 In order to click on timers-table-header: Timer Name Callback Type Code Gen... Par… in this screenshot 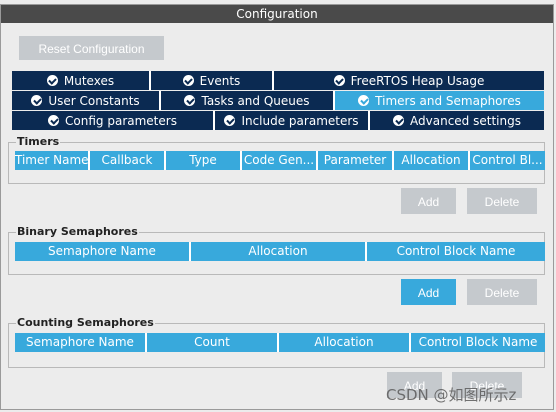, I will do `click(280, 160)`.